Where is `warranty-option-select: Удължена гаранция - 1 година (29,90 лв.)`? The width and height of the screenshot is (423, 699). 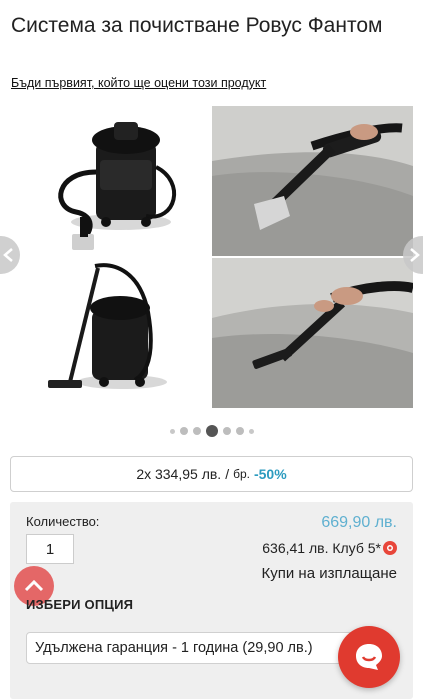
warranty-option-select: Удължена гаранция - 1 година (29,90 лв.) is located at coordinates (198, 648).